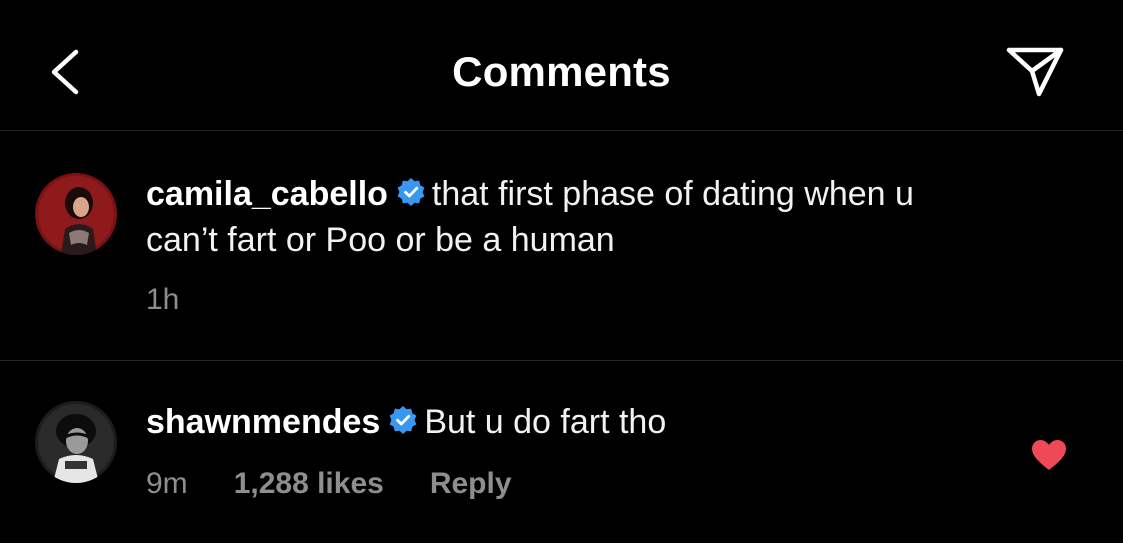  Describe the element at coordinates (263, 422) in the screenshot. I see `comment-username: shawnmendes` at that location.